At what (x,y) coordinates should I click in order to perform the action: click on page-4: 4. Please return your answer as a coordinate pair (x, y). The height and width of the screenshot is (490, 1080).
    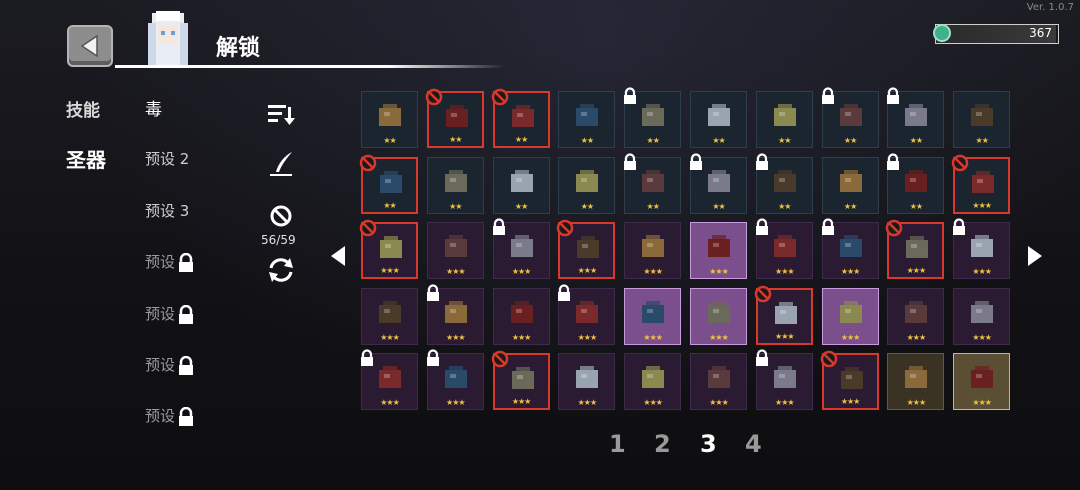
    Looking at the image, I should click on (753, 444).